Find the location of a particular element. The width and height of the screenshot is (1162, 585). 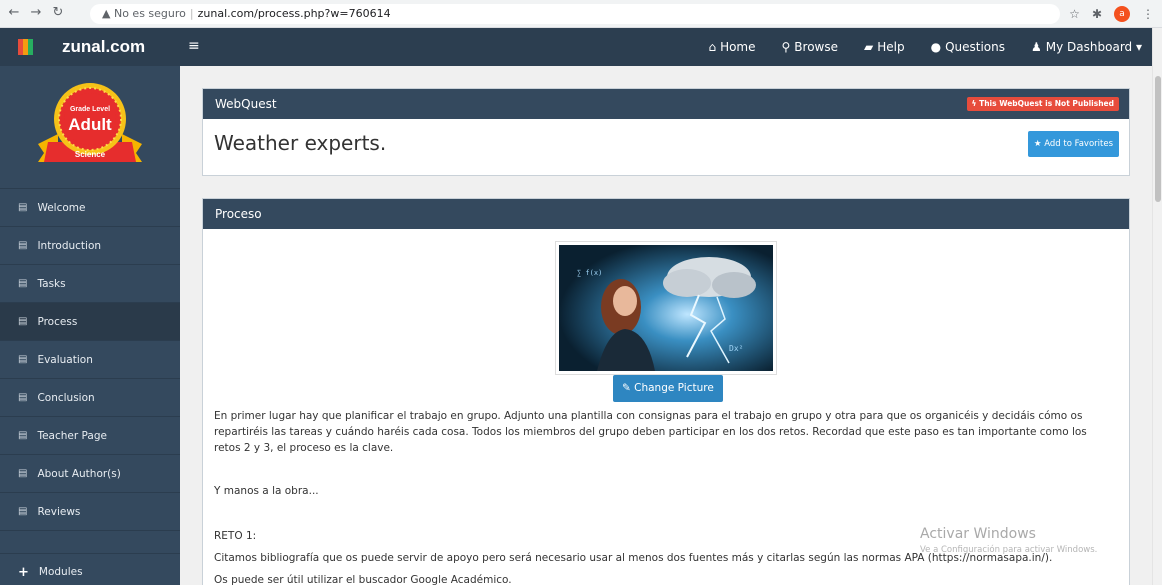

nav-link-my-dashboard: ♟ My Dashboard ▾ is located at coordinates (1086, 47).